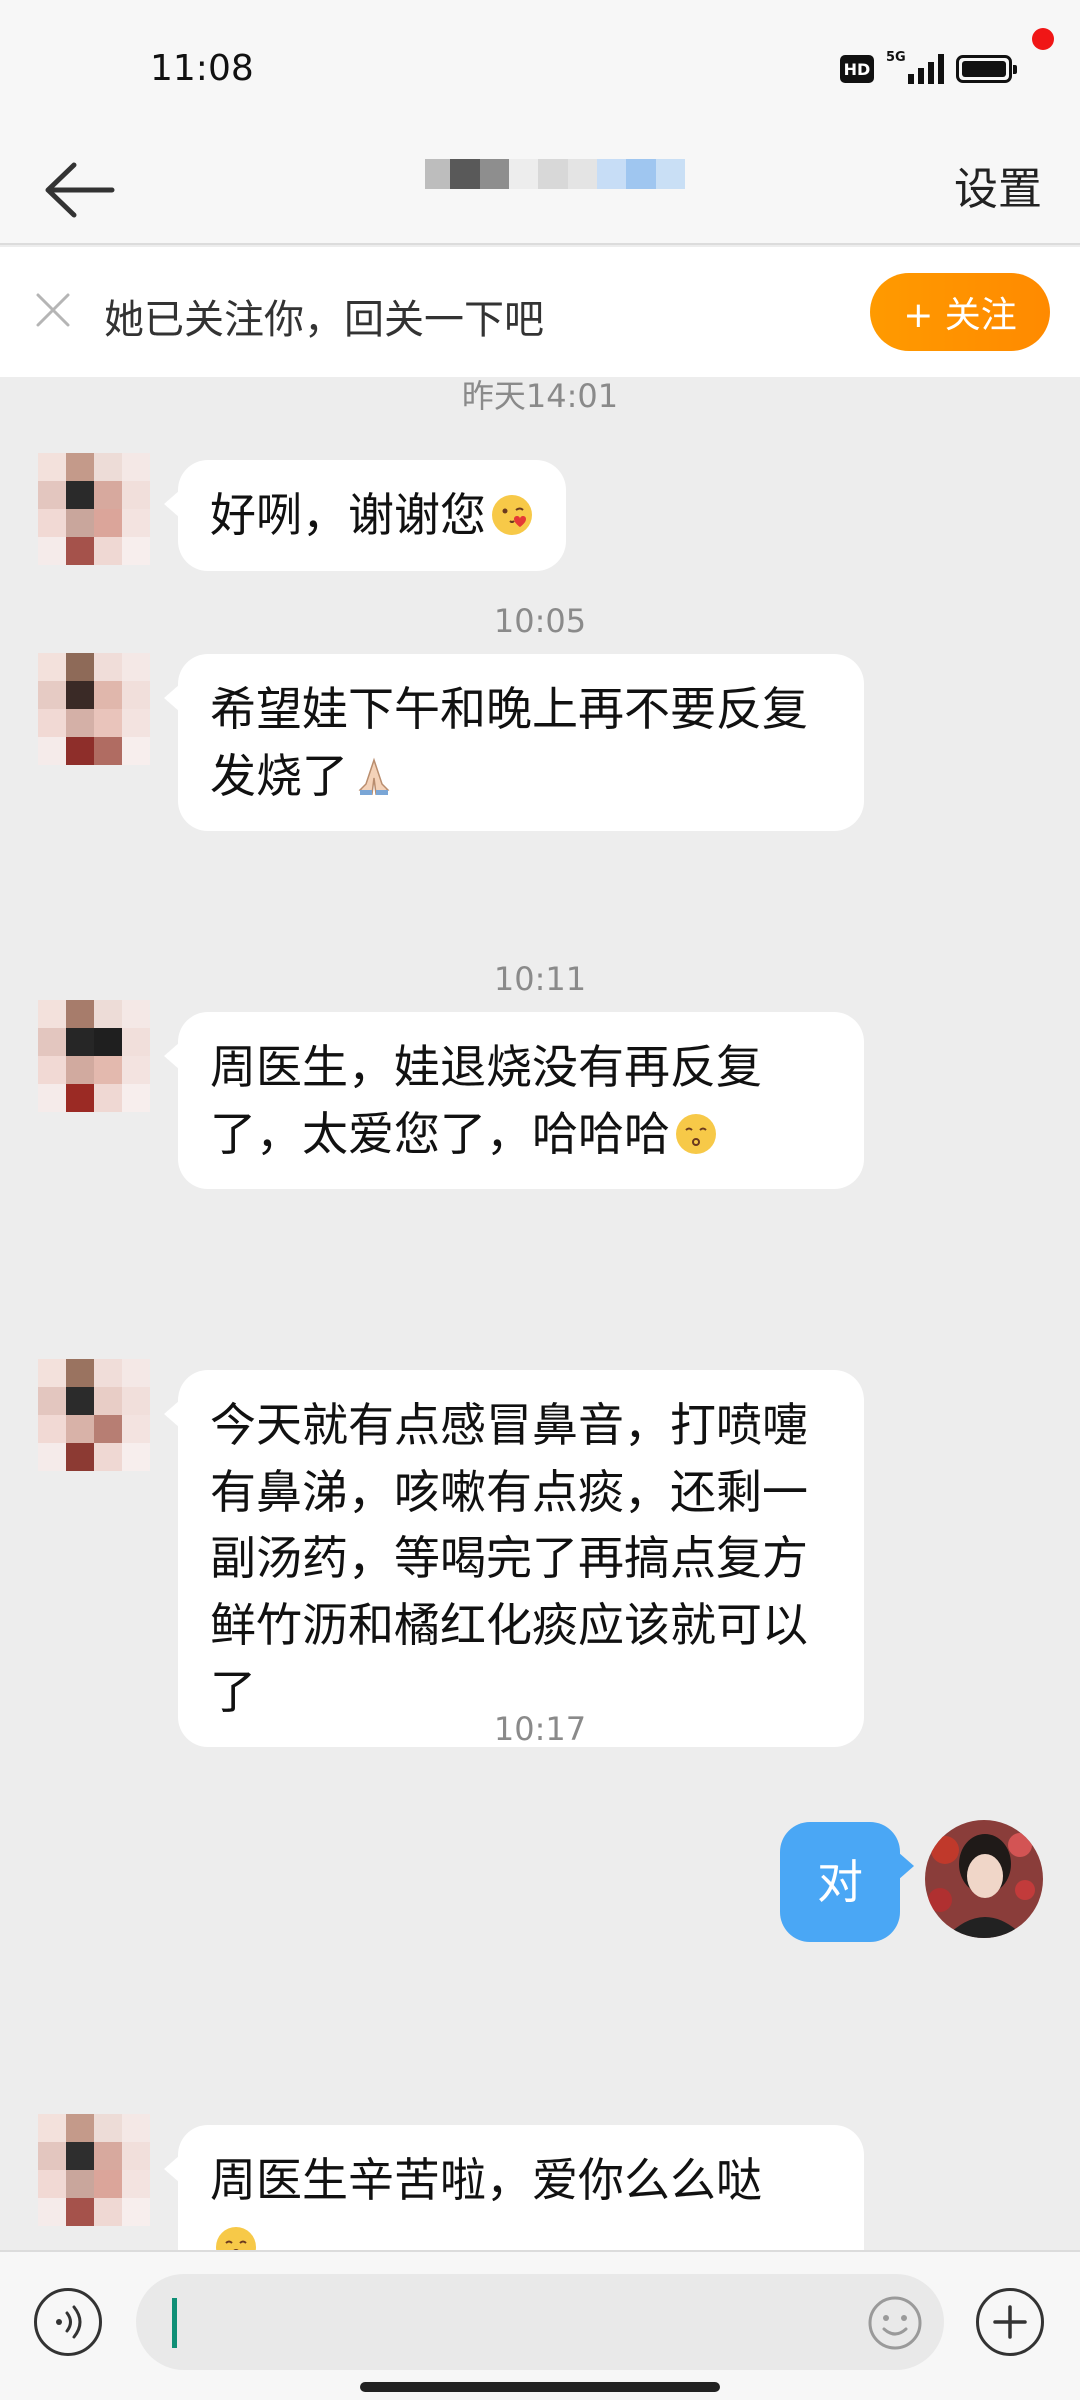 This screenshot has height=2400, width=1080. Describe the element at coordinates (960, 312) in the screenshot. I see `follow-button: + 关注` at that location.